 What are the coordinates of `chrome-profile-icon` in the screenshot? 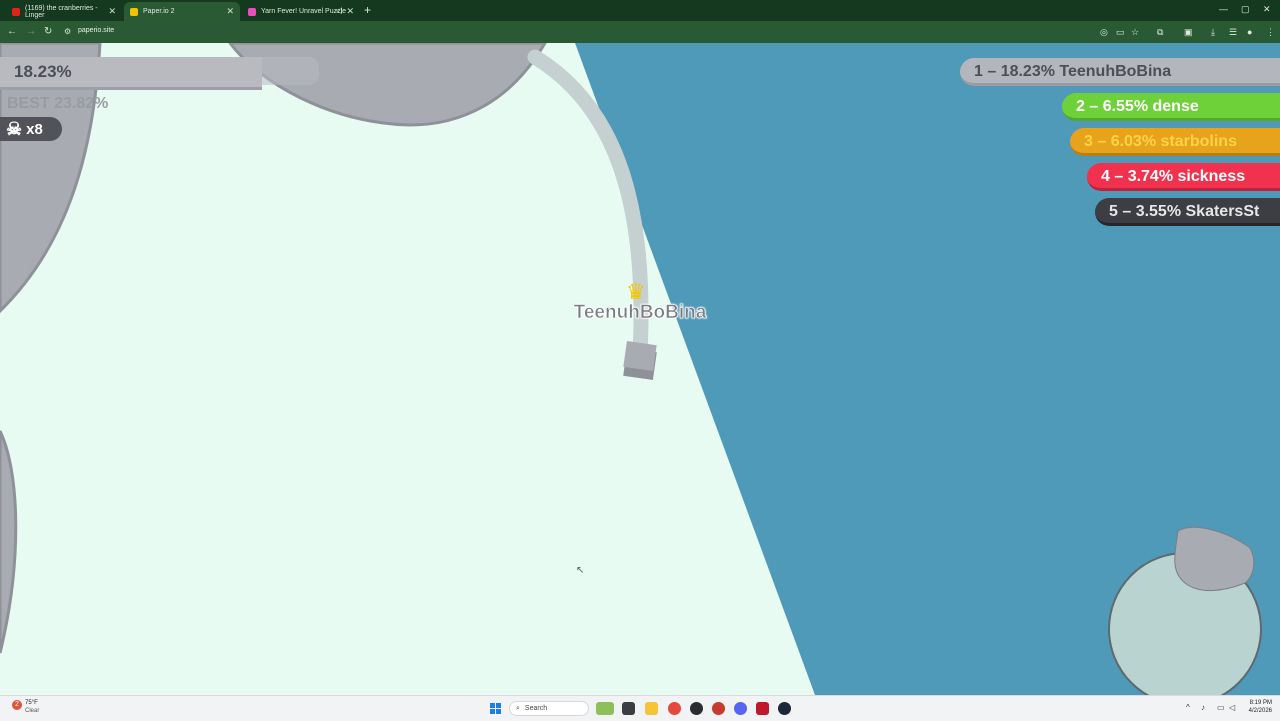 It's located at (718, 708).